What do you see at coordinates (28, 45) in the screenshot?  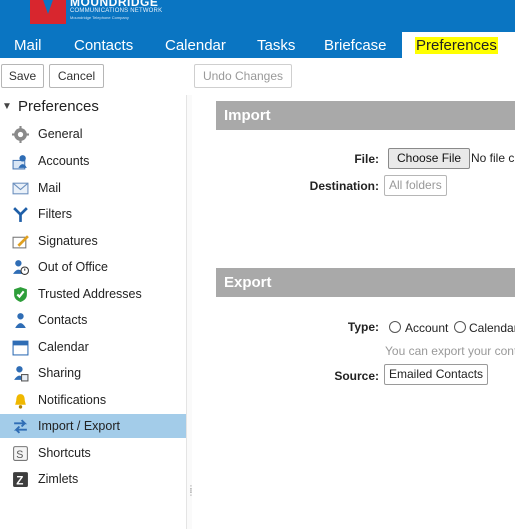 I see `tab-mail: Mail` at bounding box center [28, 45].